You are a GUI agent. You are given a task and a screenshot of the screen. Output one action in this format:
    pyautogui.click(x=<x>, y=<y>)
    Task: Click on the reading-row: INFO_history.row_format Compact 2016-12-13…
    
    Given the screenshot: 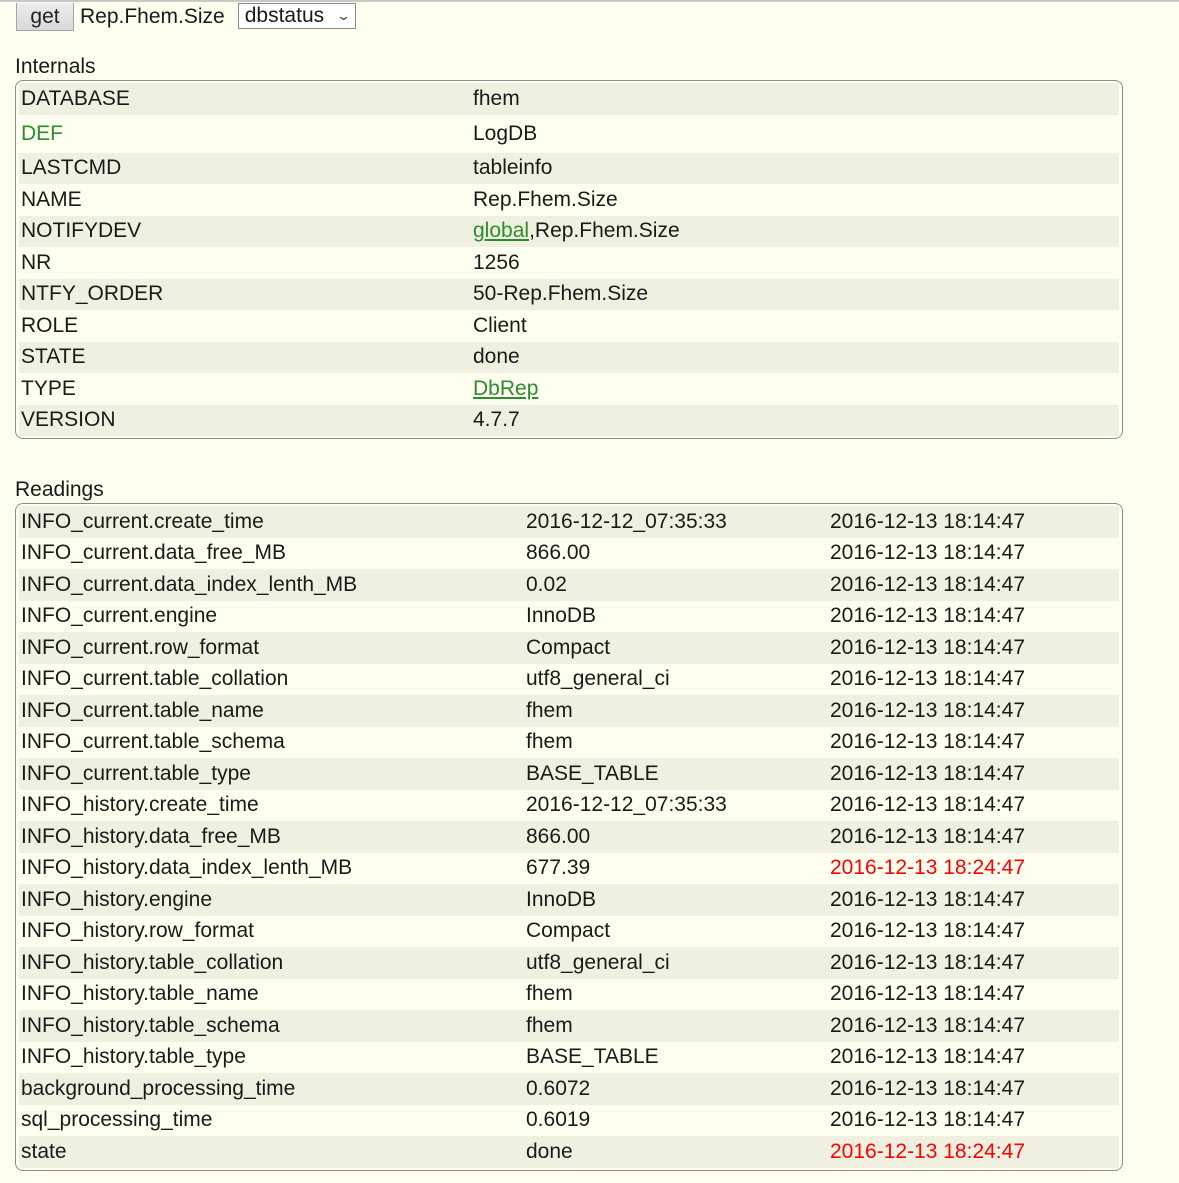 What is the action you would take?
    pyautogui.click(x=569, y=931)
    